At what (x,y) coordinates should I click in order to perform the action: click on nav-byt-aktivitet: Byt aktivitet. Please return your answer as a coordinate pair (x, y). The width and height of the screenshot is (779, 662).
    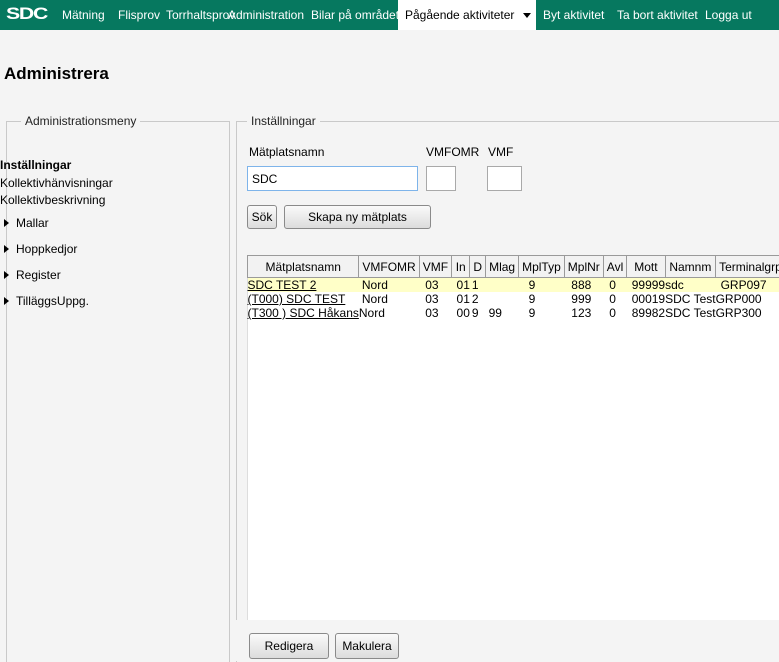
    Looking at the image, I should click on (573, 15).